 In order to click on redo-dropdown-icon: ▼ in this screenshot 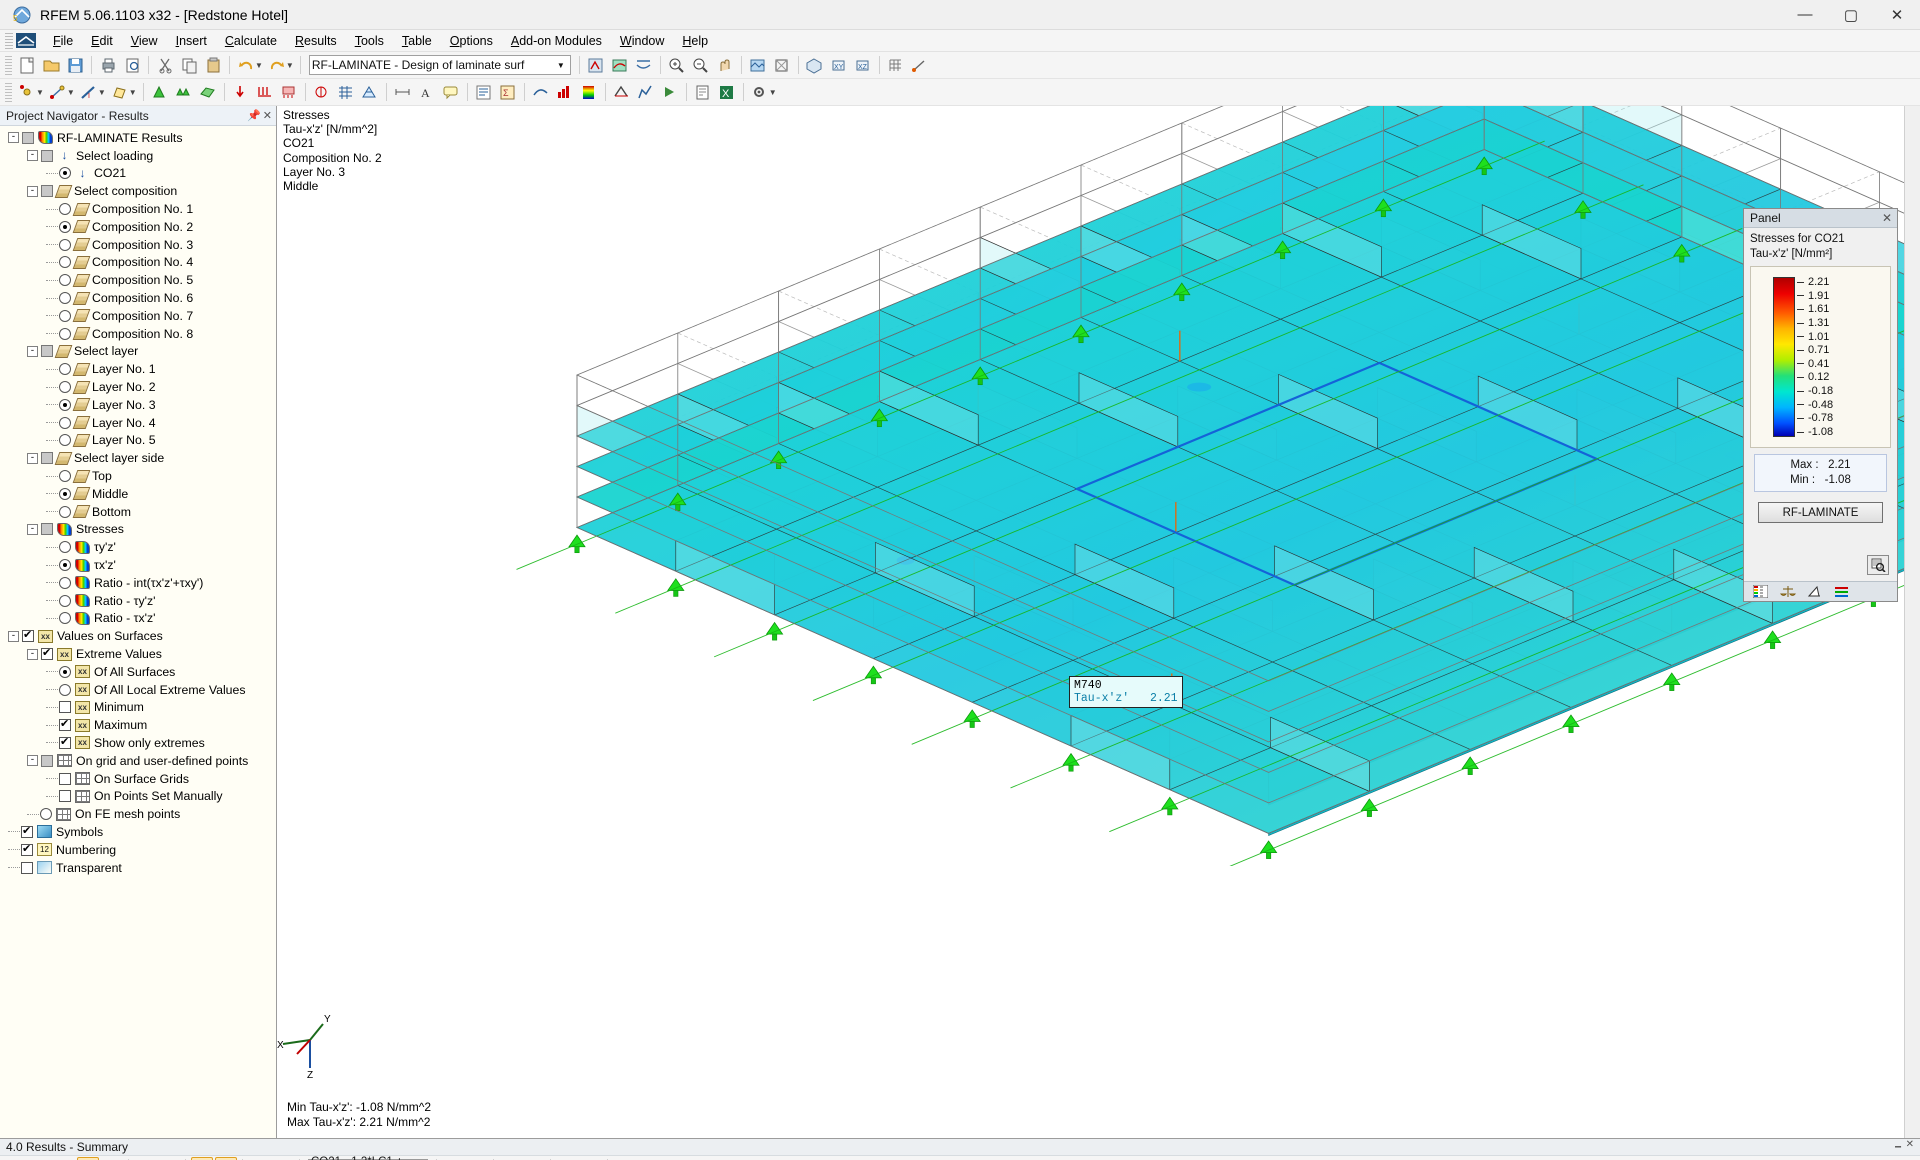, I will do `click(290, 65)`.